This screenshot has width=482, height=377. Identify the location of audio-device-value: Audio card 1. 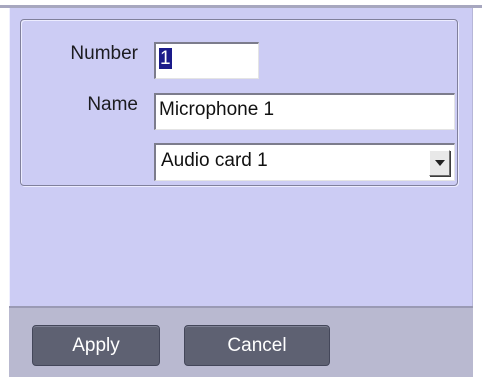
(214, 160).